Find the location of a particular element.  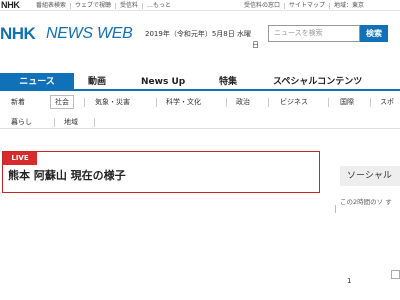

subnav-item-politics: 政治 is located at coordinates (243, 102).